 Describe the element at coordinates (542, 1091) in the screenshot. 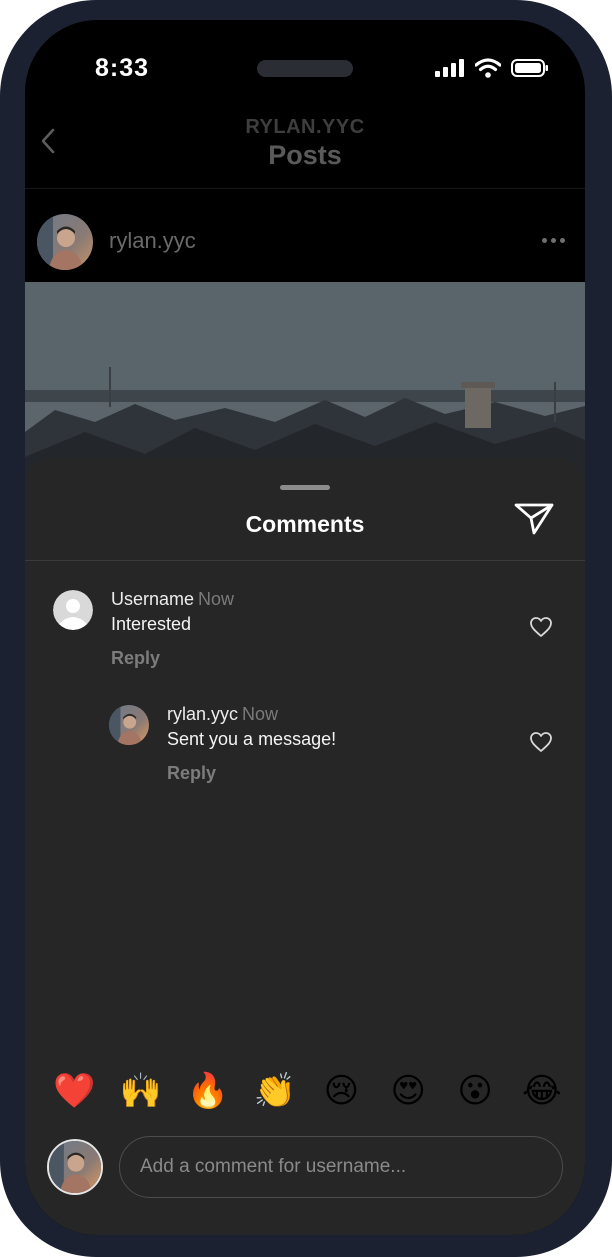

I see `emoji-laughing: 😂` at that location.